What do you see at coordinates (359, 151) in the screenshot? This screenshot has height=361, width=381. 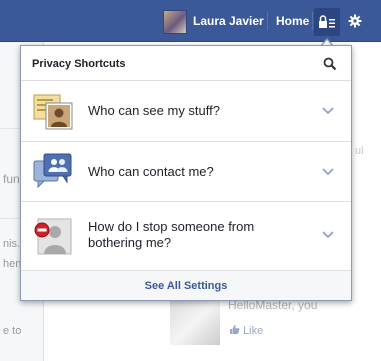 I see `feed-text-fragment: ul` at bounding box center [359, 151].